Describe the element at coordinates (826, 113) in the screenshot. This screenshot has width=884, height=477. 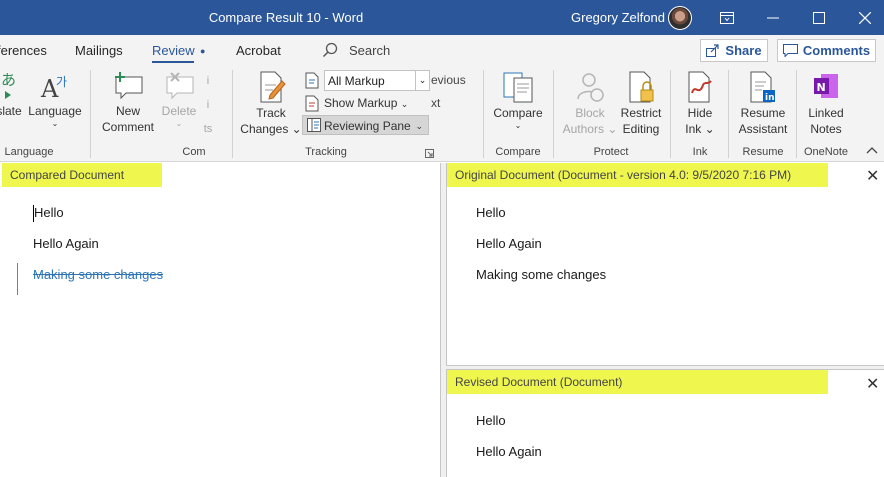
I see `linked-notes-label-line1: Linked` at that location.